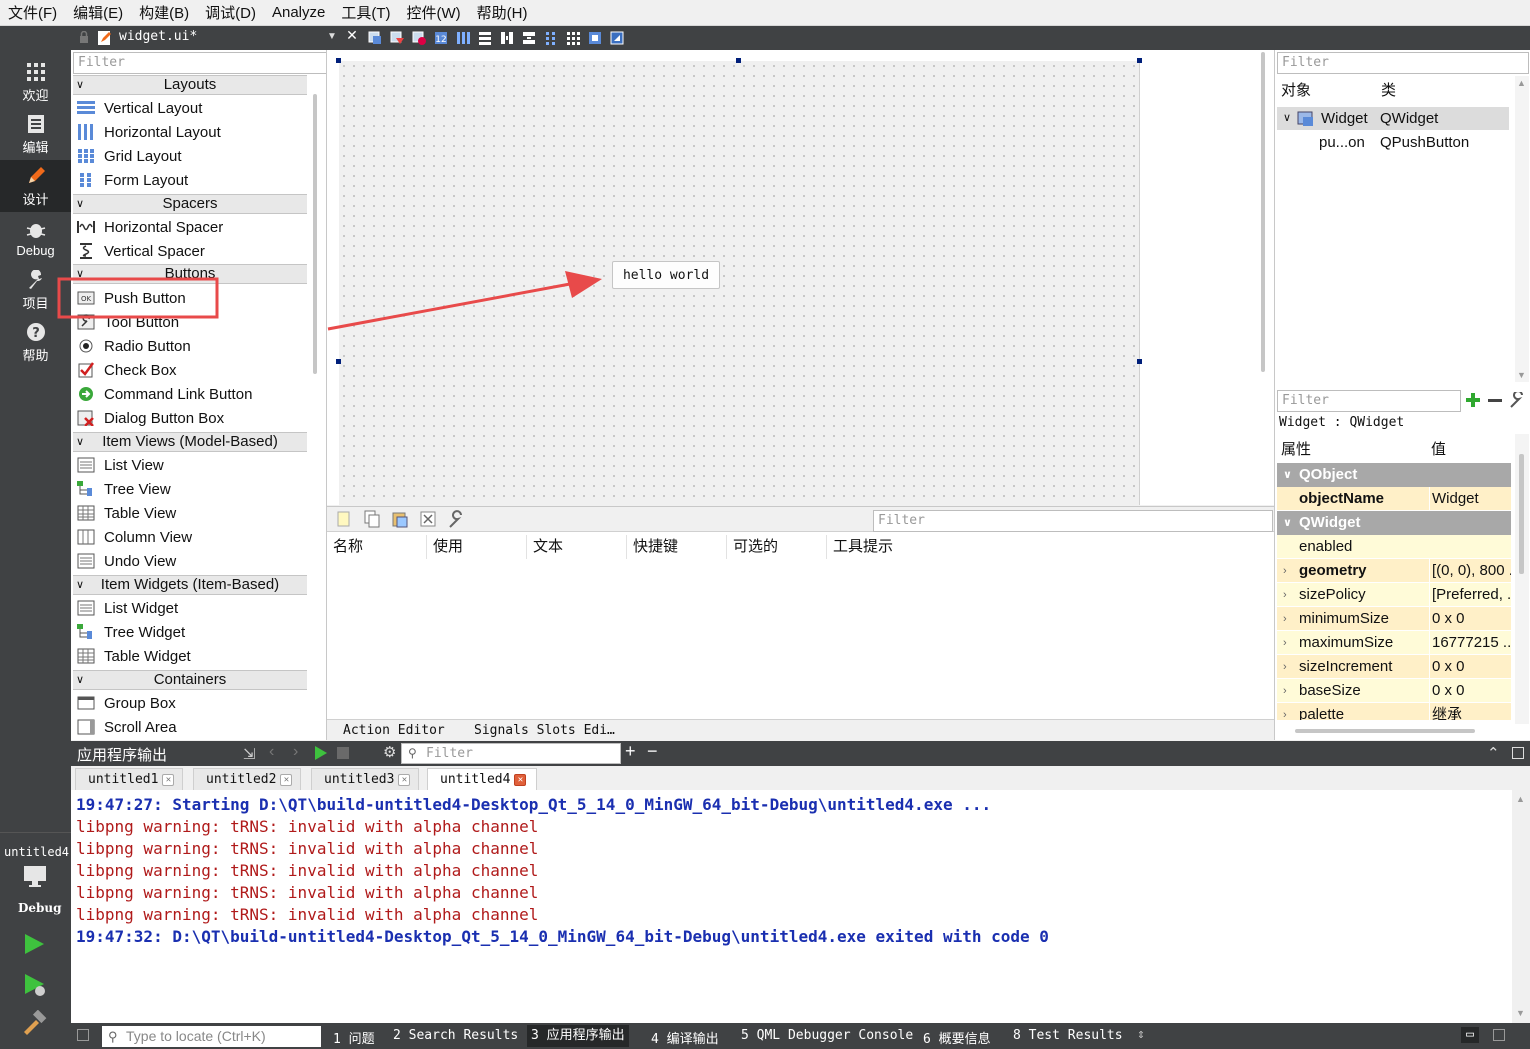  Describe the element at coordinates (343, 753) in the screenshot. I see `stop-icon` at that location.